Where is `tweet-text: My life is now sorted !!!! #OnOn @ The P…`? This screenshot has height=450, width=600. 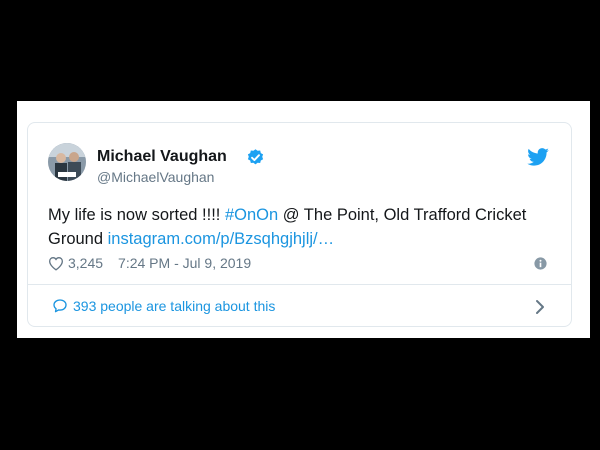 tweet-text: My life is now sorted !!!! #OnOn @ The P… is located at coordinates (303, 227).